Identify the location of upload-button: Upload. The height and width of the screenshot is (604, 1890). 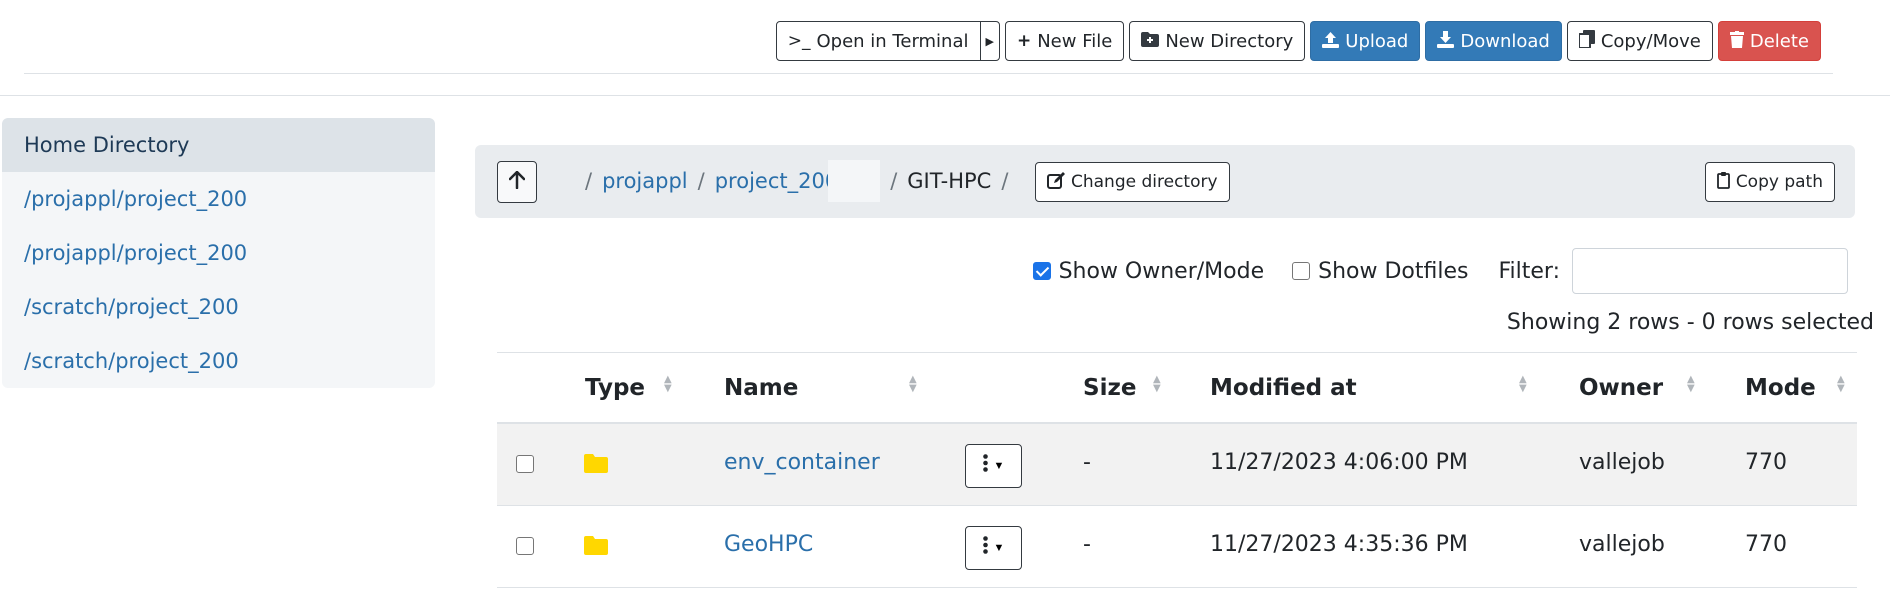
(1365, 41).